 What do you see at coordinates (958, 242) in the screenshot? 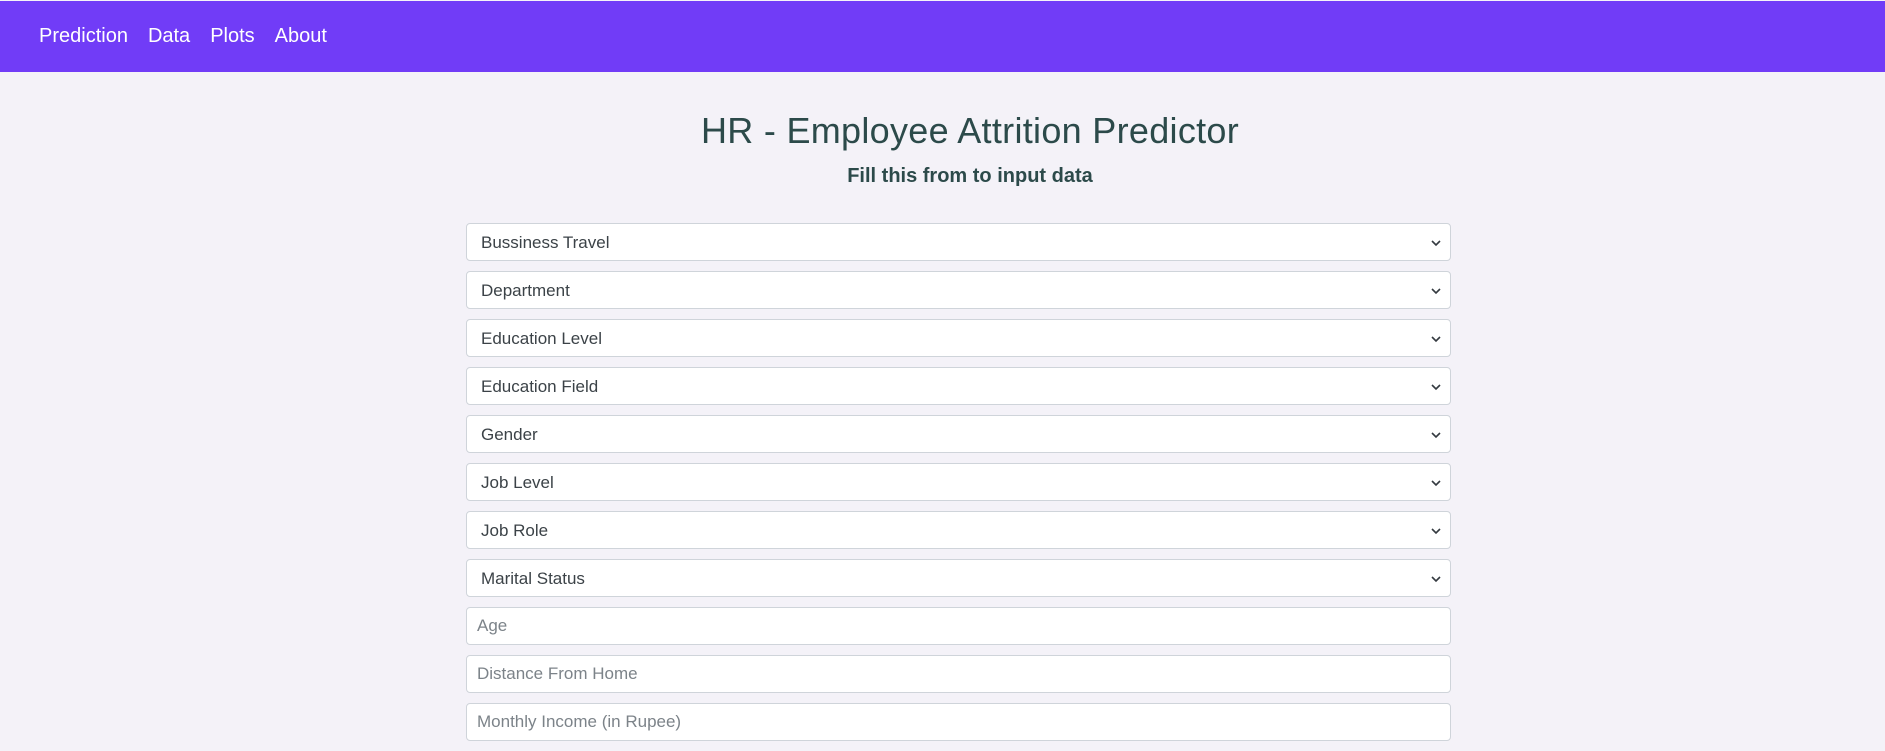
I see `business-travel-select: Bussiness Travel` at bounding box center [958, 242].